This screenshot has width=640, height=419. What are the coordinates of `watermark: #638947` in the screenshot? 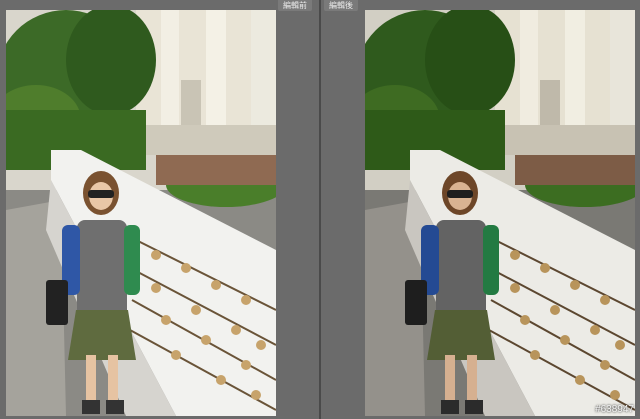 It's located at (614, 409).